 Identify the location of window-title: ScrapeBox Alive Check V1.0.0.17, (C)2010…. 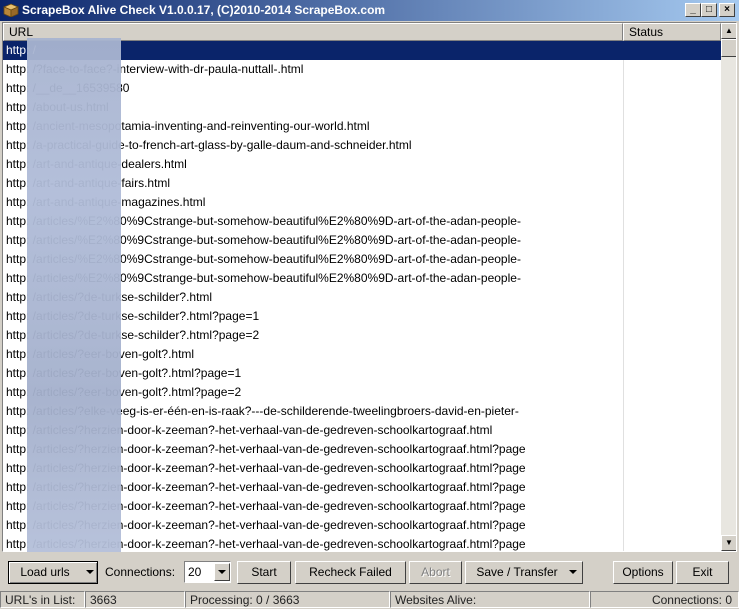
(204, 10).